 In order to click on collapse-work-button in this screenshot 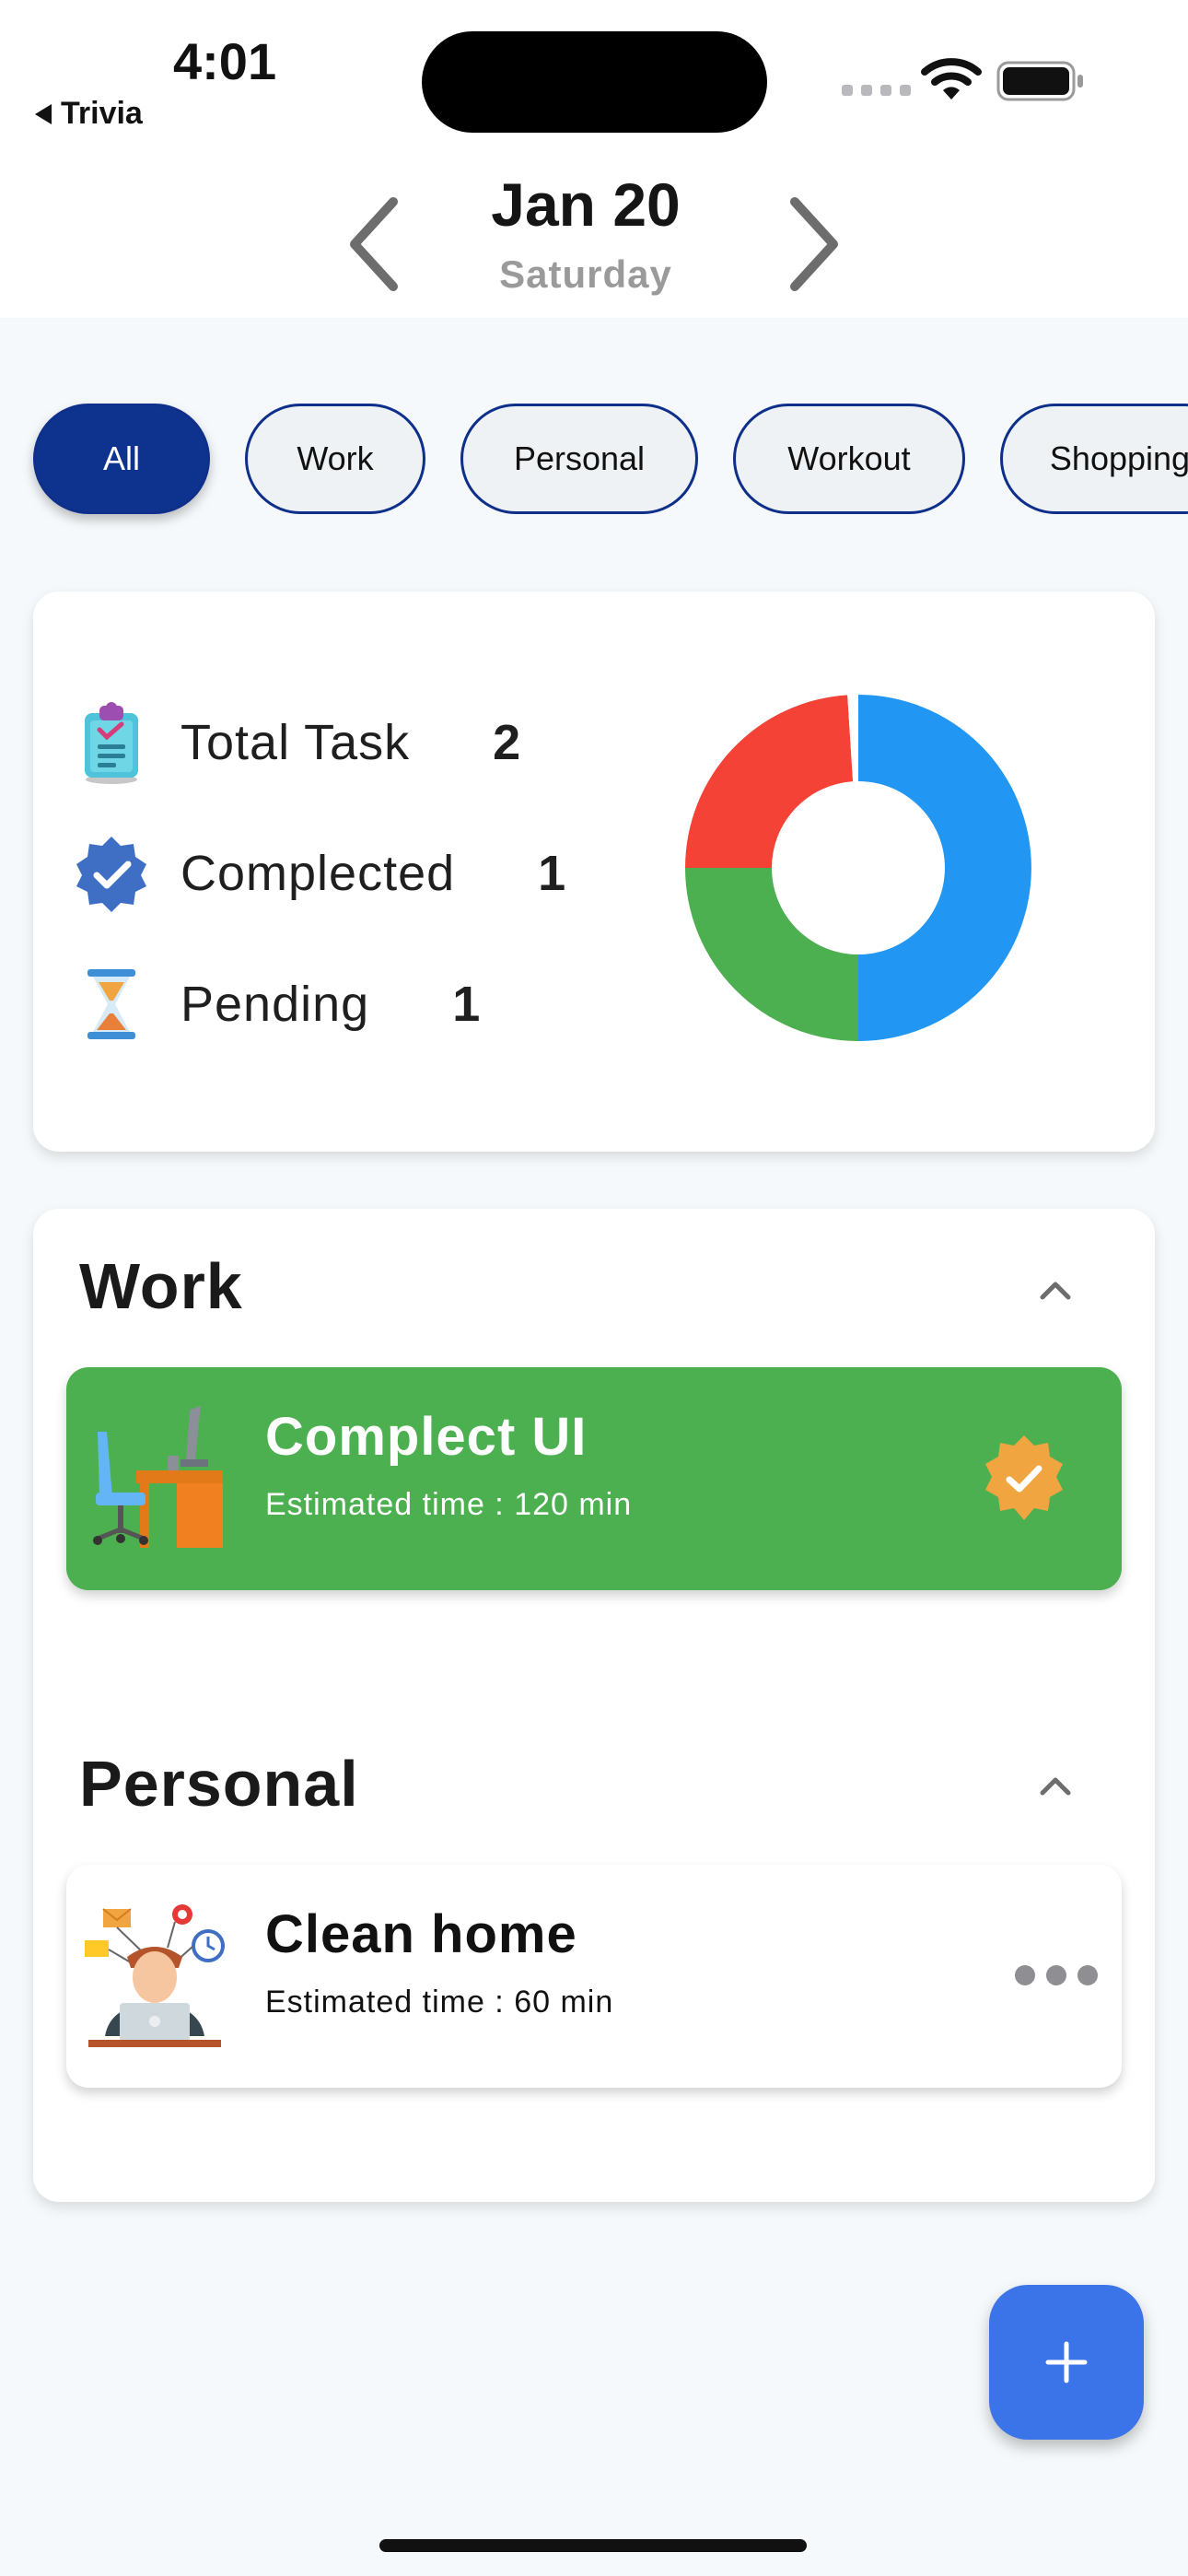, I will do `click(1055, 1289)`.